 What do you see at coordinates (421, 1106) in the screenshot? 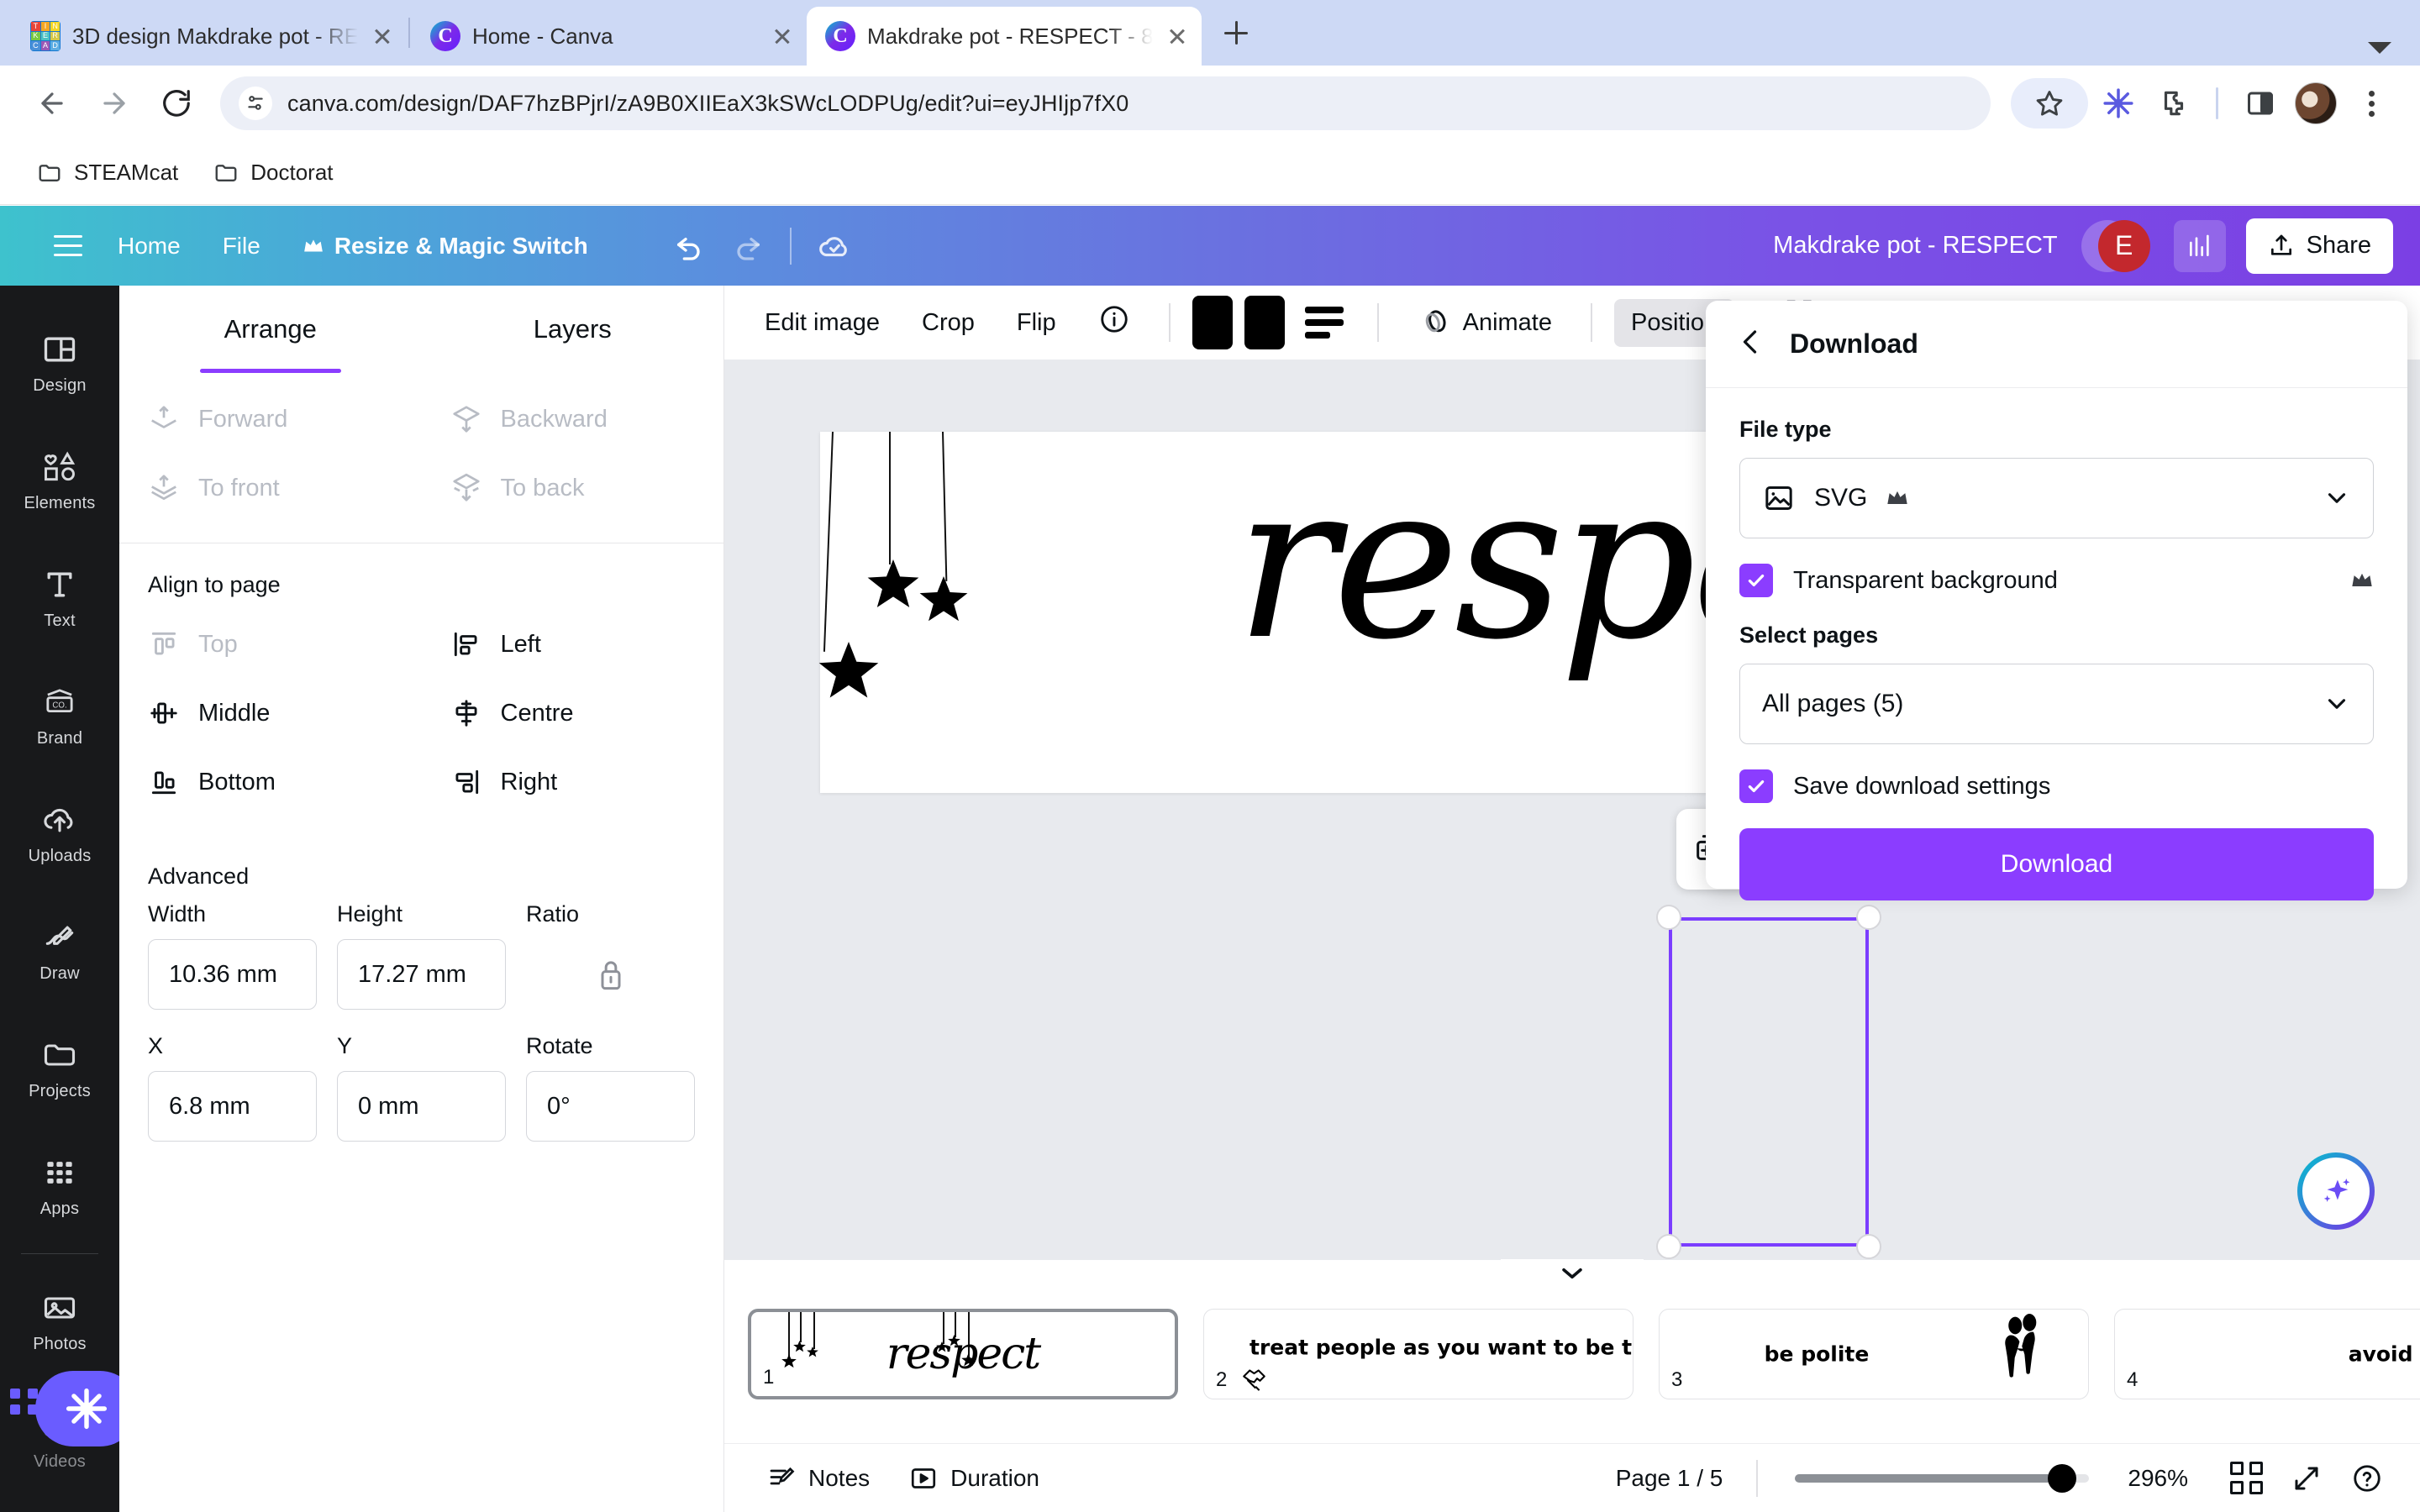
I see `y-input: 0 mm` at bounding box center [421, 1106].